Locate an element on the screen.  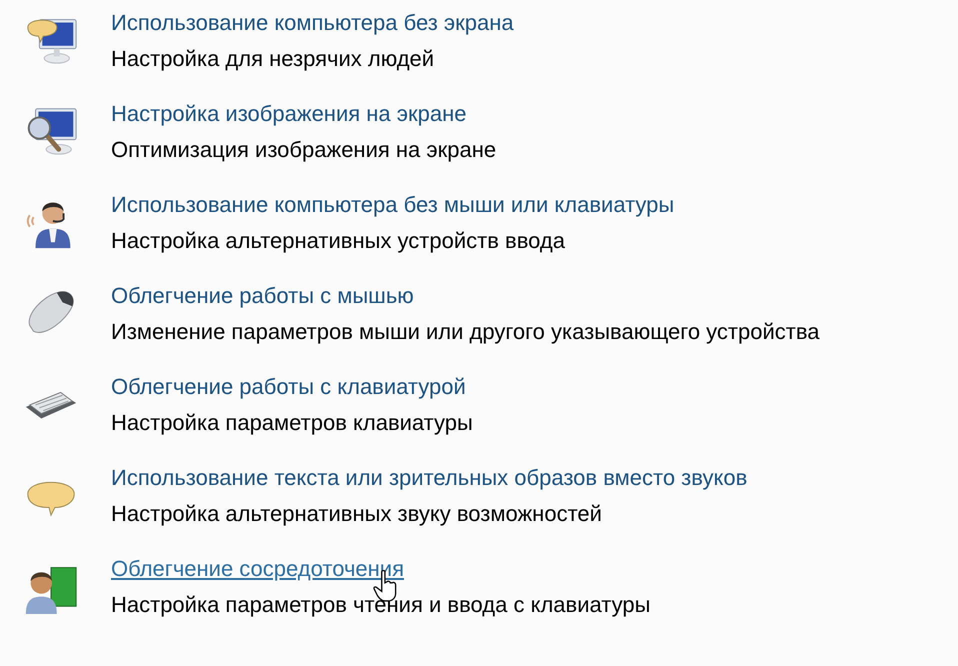
task-link: Облегчение работы с мышью is located at coordinates (262, 296).